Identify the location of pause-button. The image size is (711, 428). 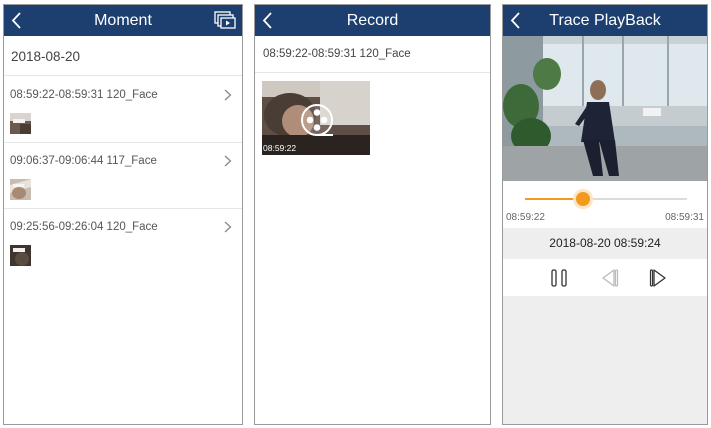
(559, 278).